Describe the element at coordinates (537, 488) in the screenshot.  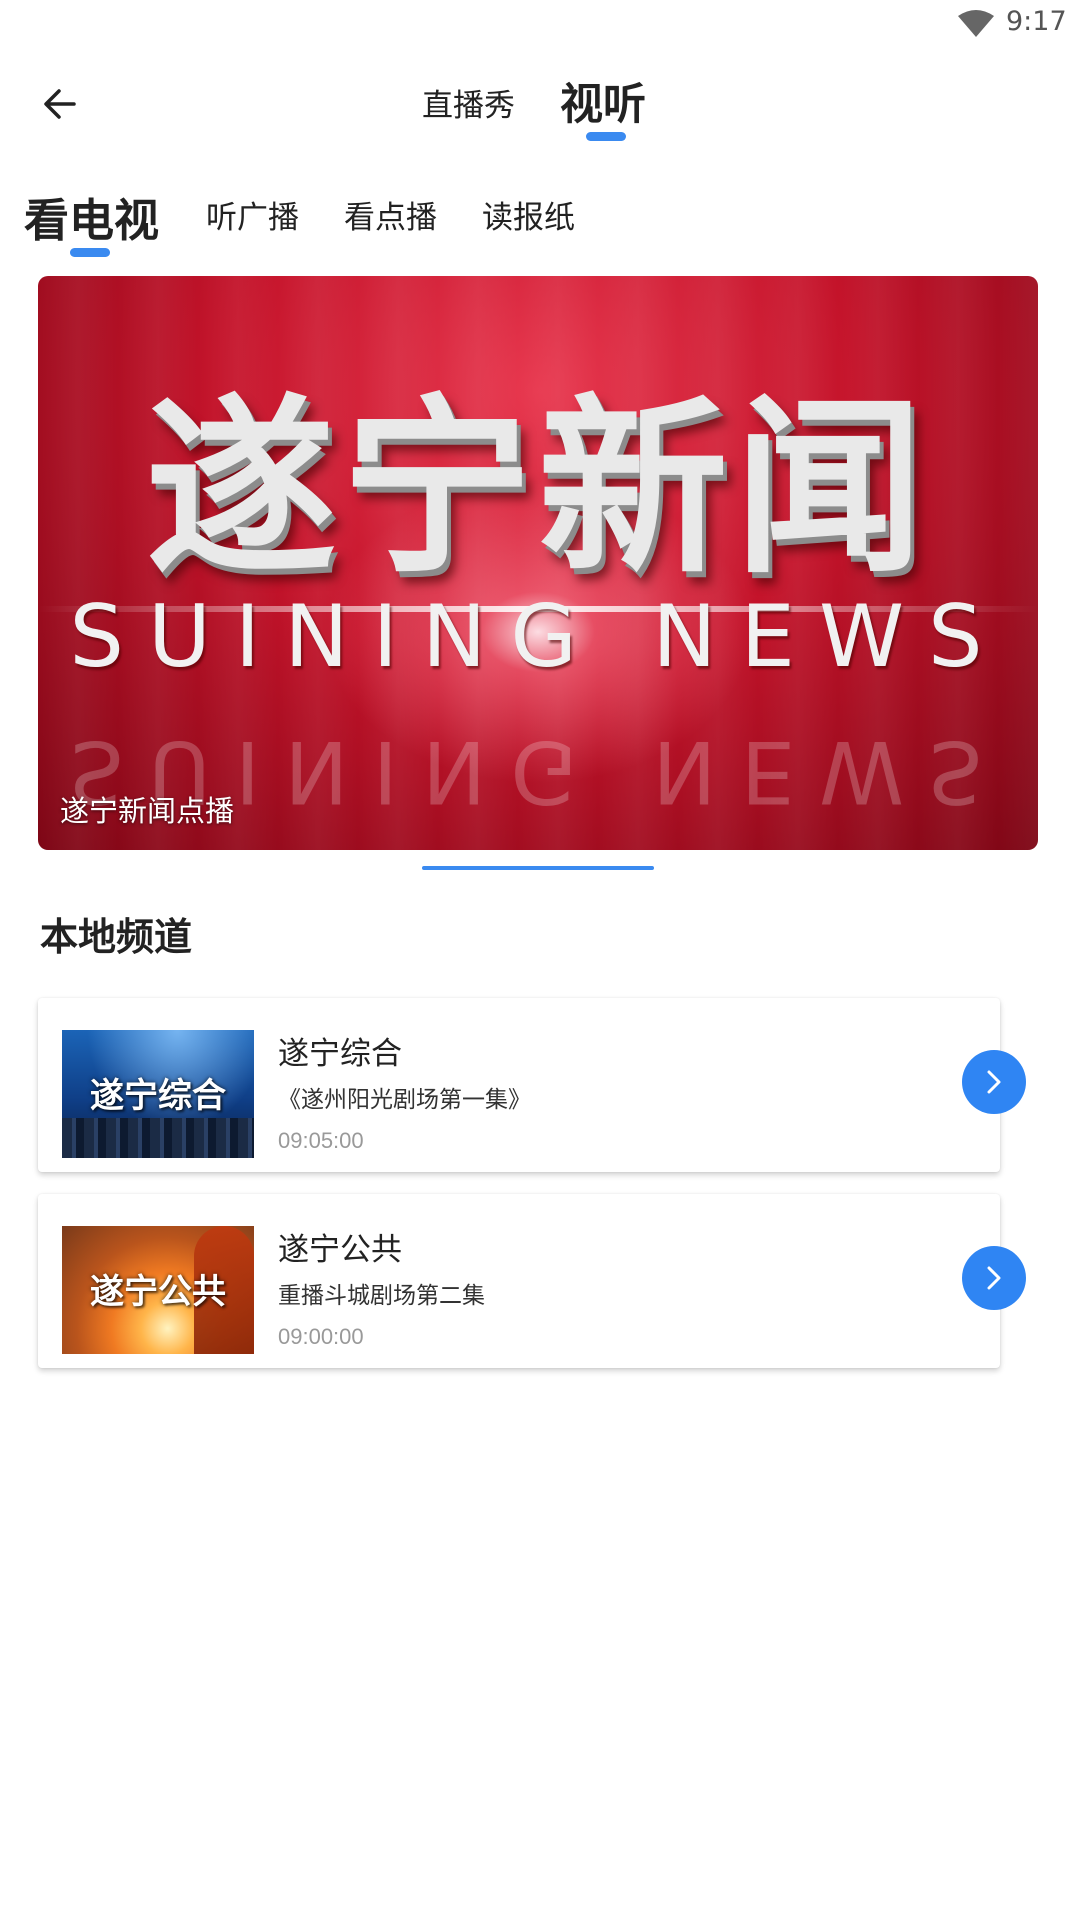
I see `banner-logo-chinese: 遂宁新闻` at that location.